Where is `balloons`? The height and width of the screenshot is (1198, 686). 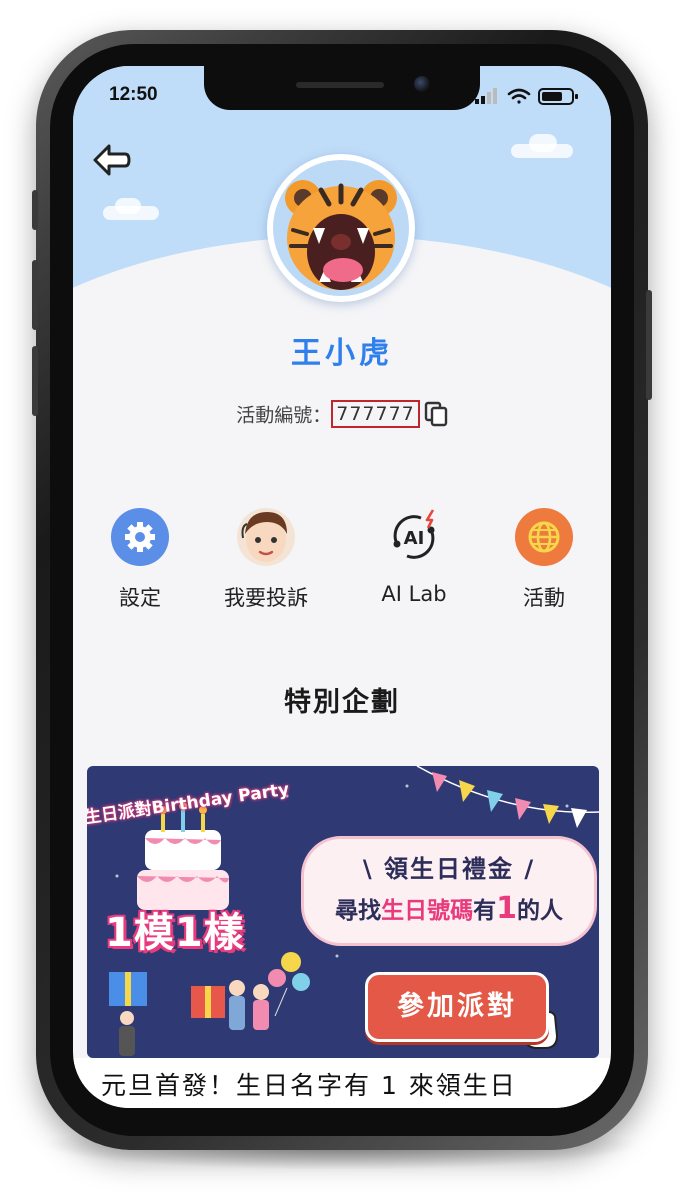
balloons is located at coordinates (289, 984).